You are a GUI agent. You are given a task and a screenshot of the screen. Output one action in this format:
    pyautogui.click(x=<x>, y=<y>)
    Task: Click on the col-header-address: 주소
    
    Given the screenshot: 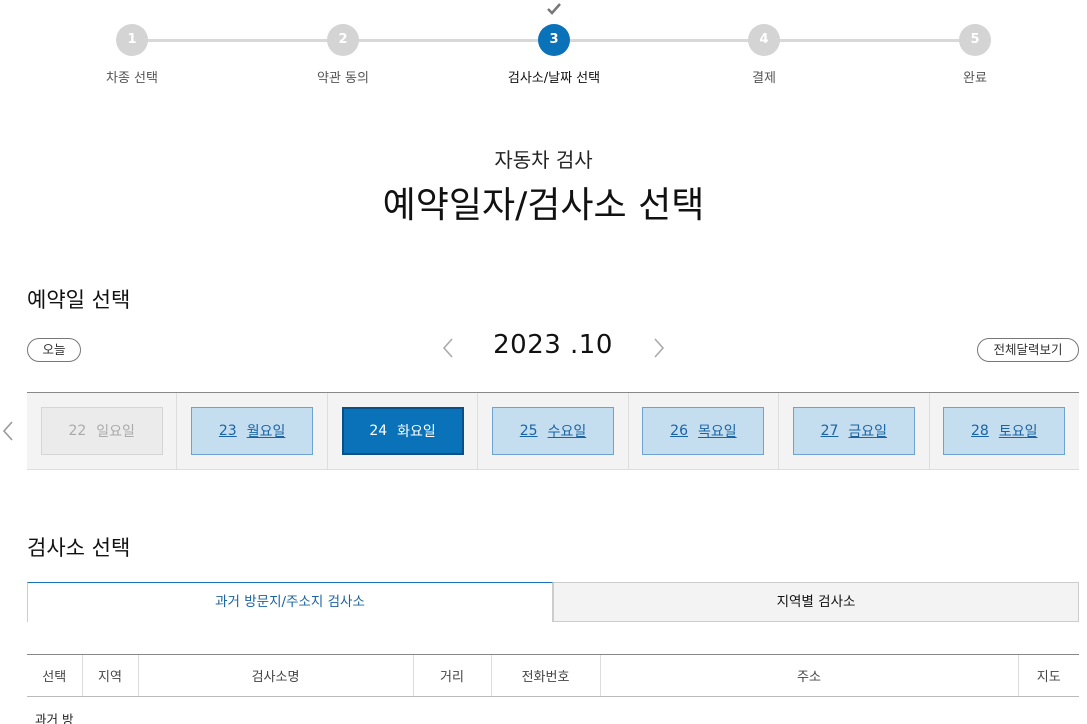 What is the action you would take?
    pyautogui.click(x=808, y=675)
    